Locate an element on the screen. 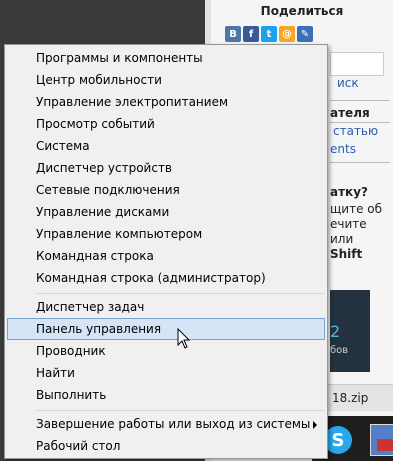 The height and width of the screenshot is (461, 393). body-text-line: ечите is located at coordinates (348, 224).